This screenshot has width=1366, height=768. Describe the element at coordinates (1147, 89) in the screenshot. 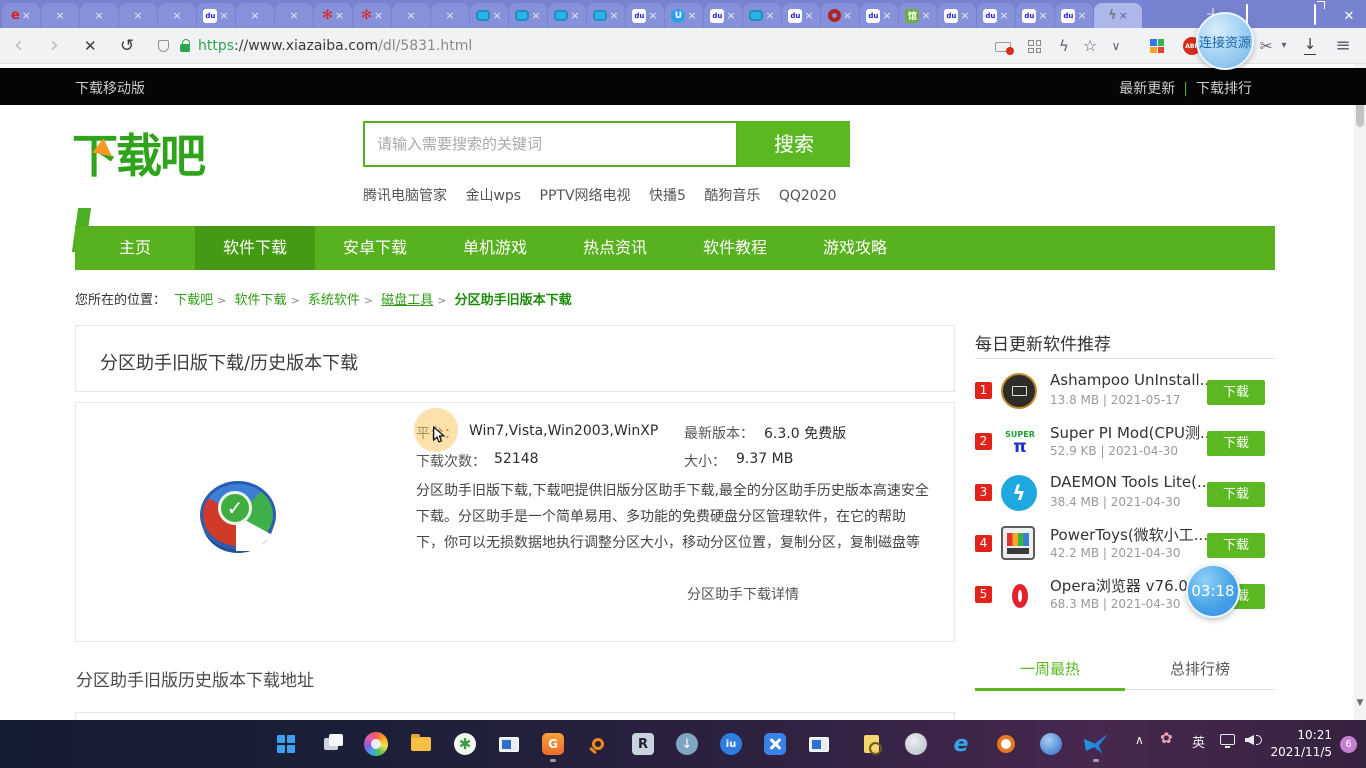

I see `latest-updates-link: 最新更新` at that location.